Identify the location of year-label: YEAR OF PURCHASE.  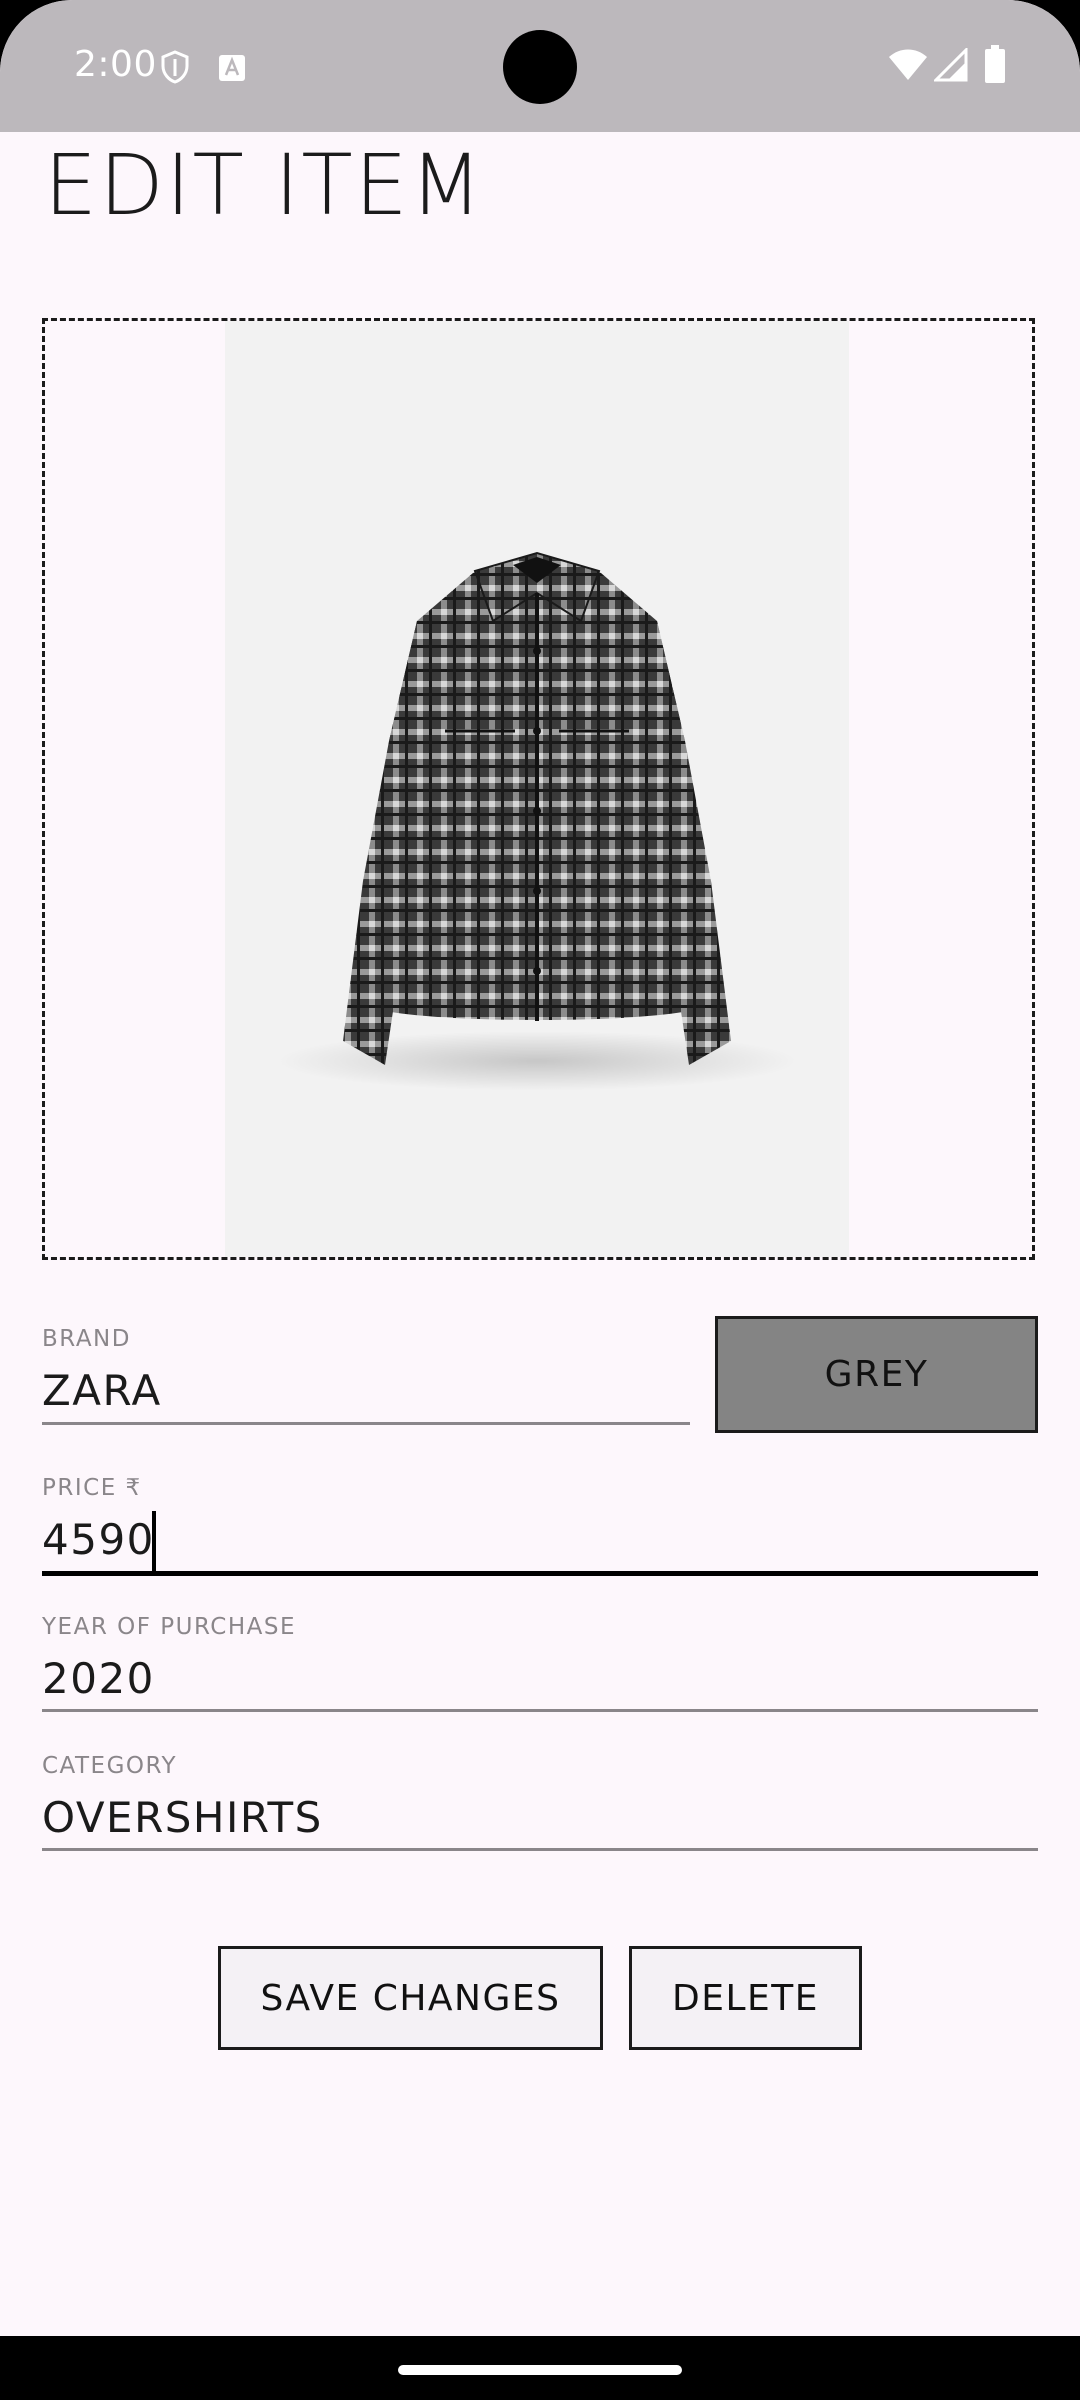
(169, 1627).